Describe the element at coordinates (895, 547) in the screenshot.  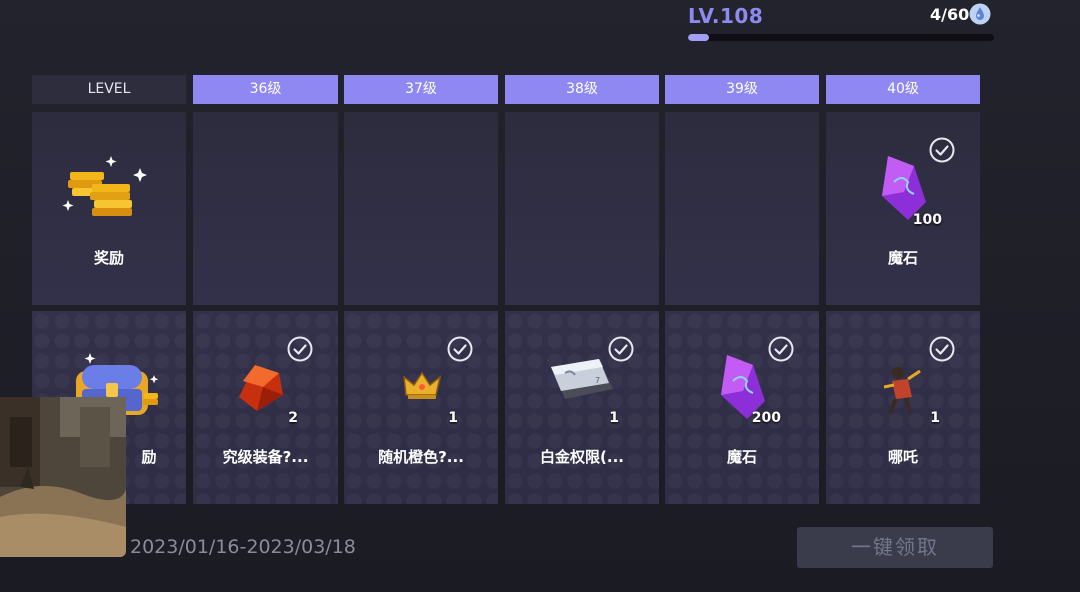
I see `claim-all-button: 一键领取` at that location.